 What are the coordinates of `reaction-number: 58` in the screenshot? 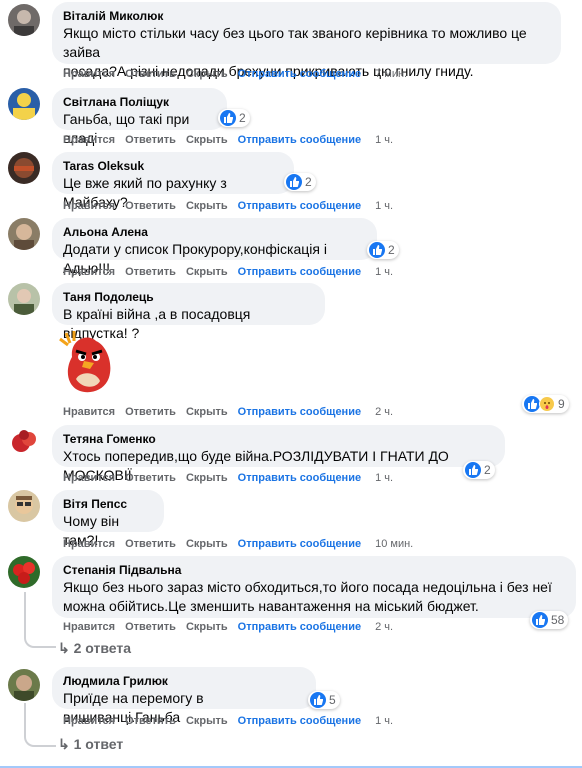 It's located at (558, 620).